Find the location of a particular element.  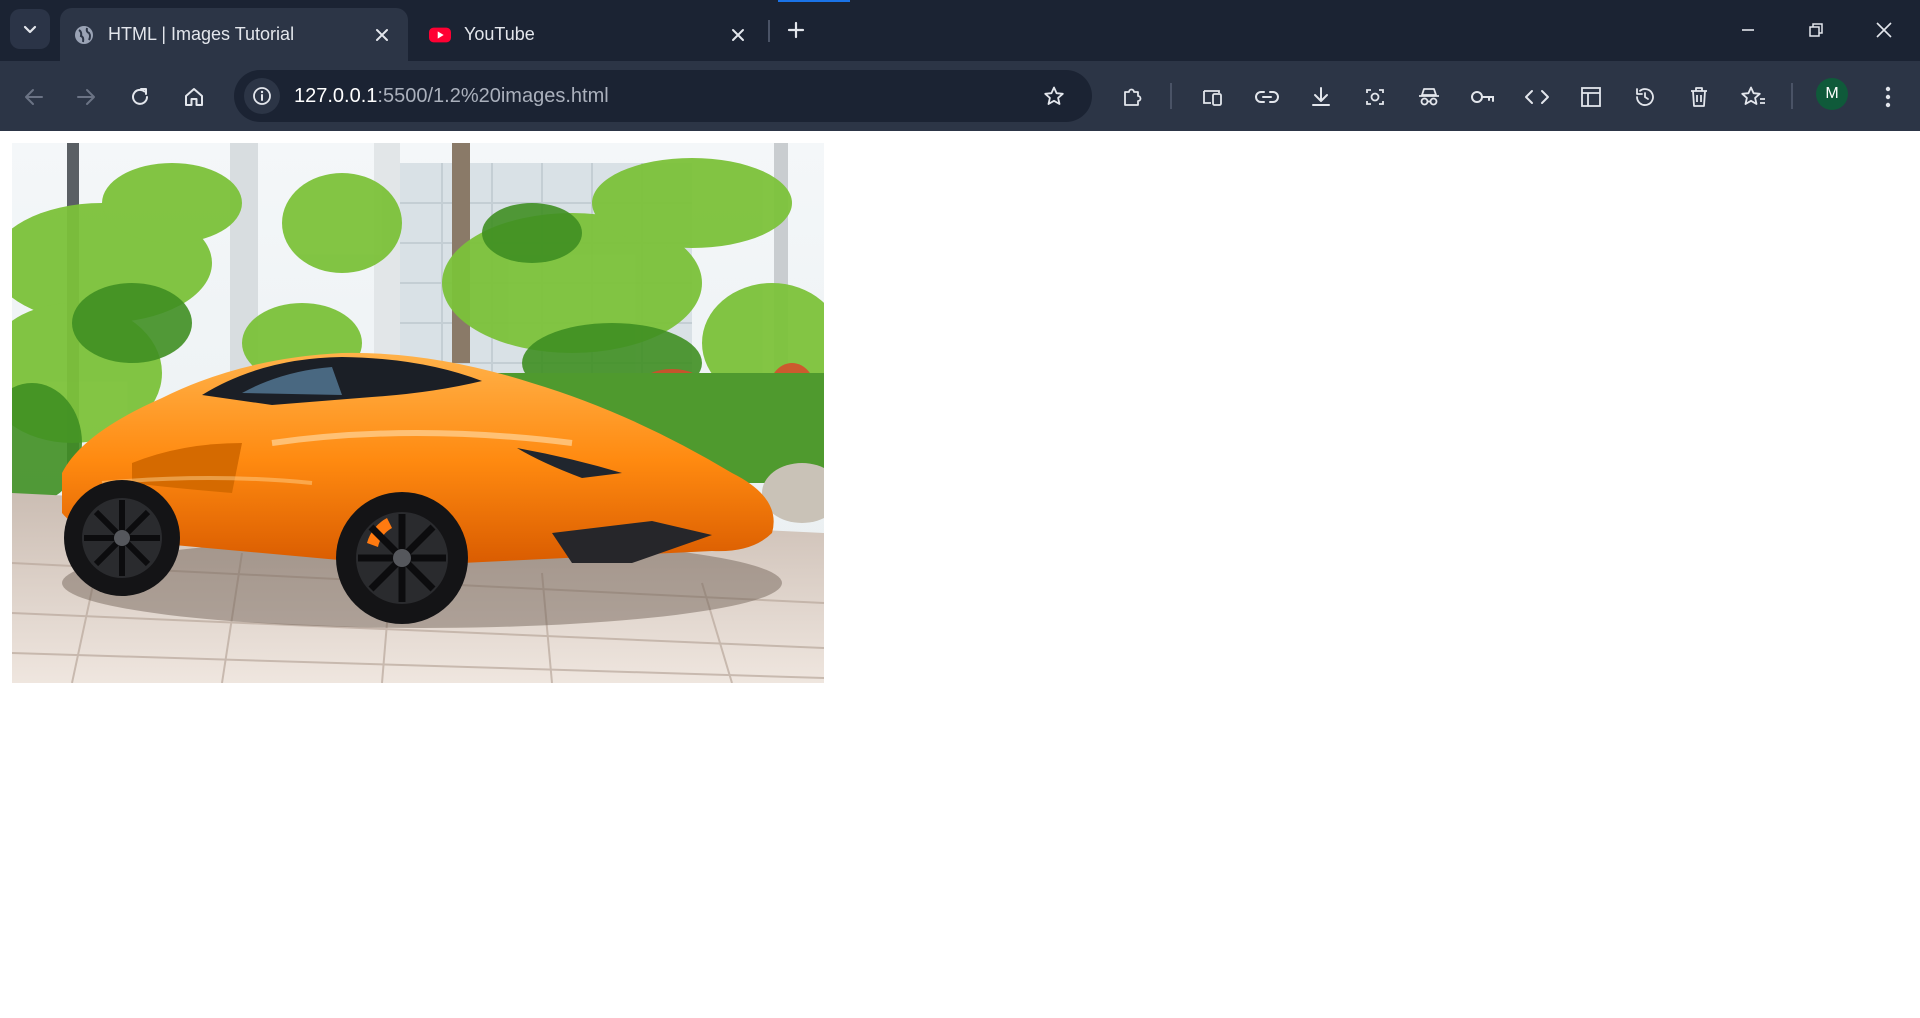

tab-youtube: YouTube is located at coordinates (590, 34).